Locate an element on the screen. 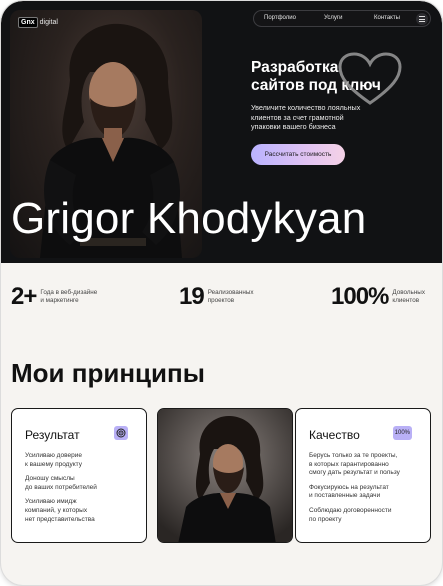  stat-value: 100% is located at coordinates (360, 296).